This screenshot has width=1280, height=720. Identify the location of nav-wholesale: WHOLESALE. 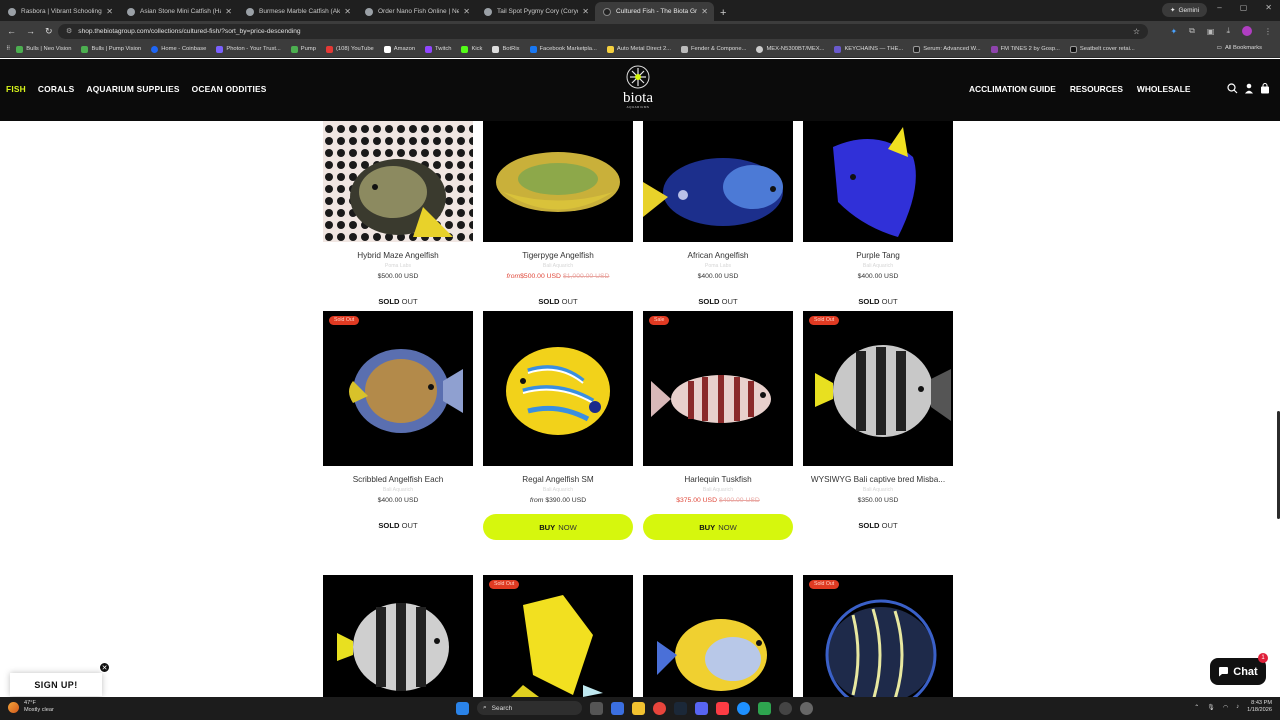
(1164, 89).